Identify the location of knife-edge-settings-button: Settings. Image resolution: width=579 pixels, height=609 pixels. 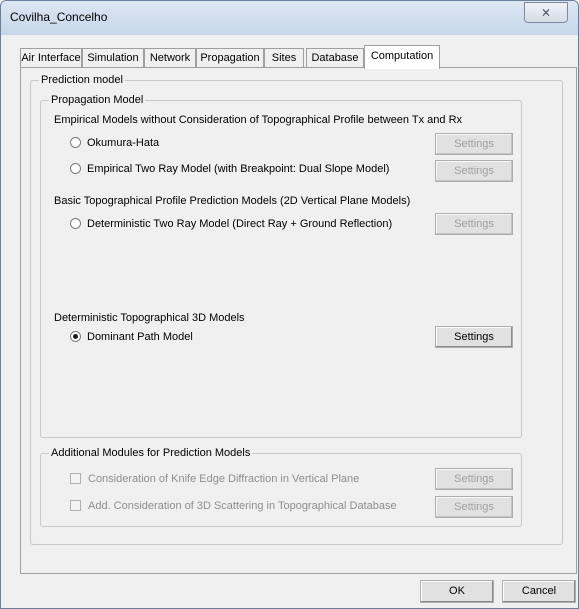
(474, 479).